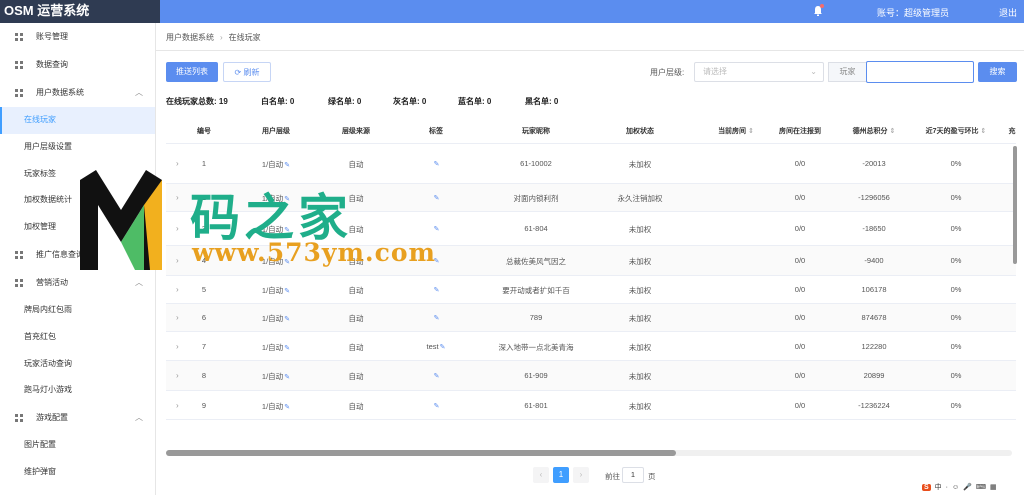  What do you see at coordinates (77, 37) in the screenshot?
I see `menu-account-manage: 账号管理` at bounding box center [77, 37].